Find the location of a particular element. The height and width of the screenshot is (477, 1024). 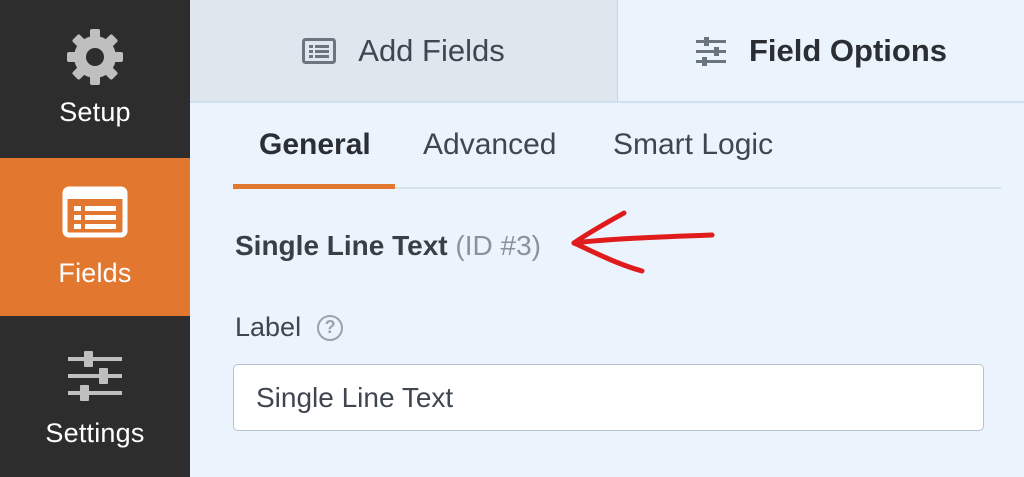

sidebar-item-label: Setup is located at coordinates (95, 112).